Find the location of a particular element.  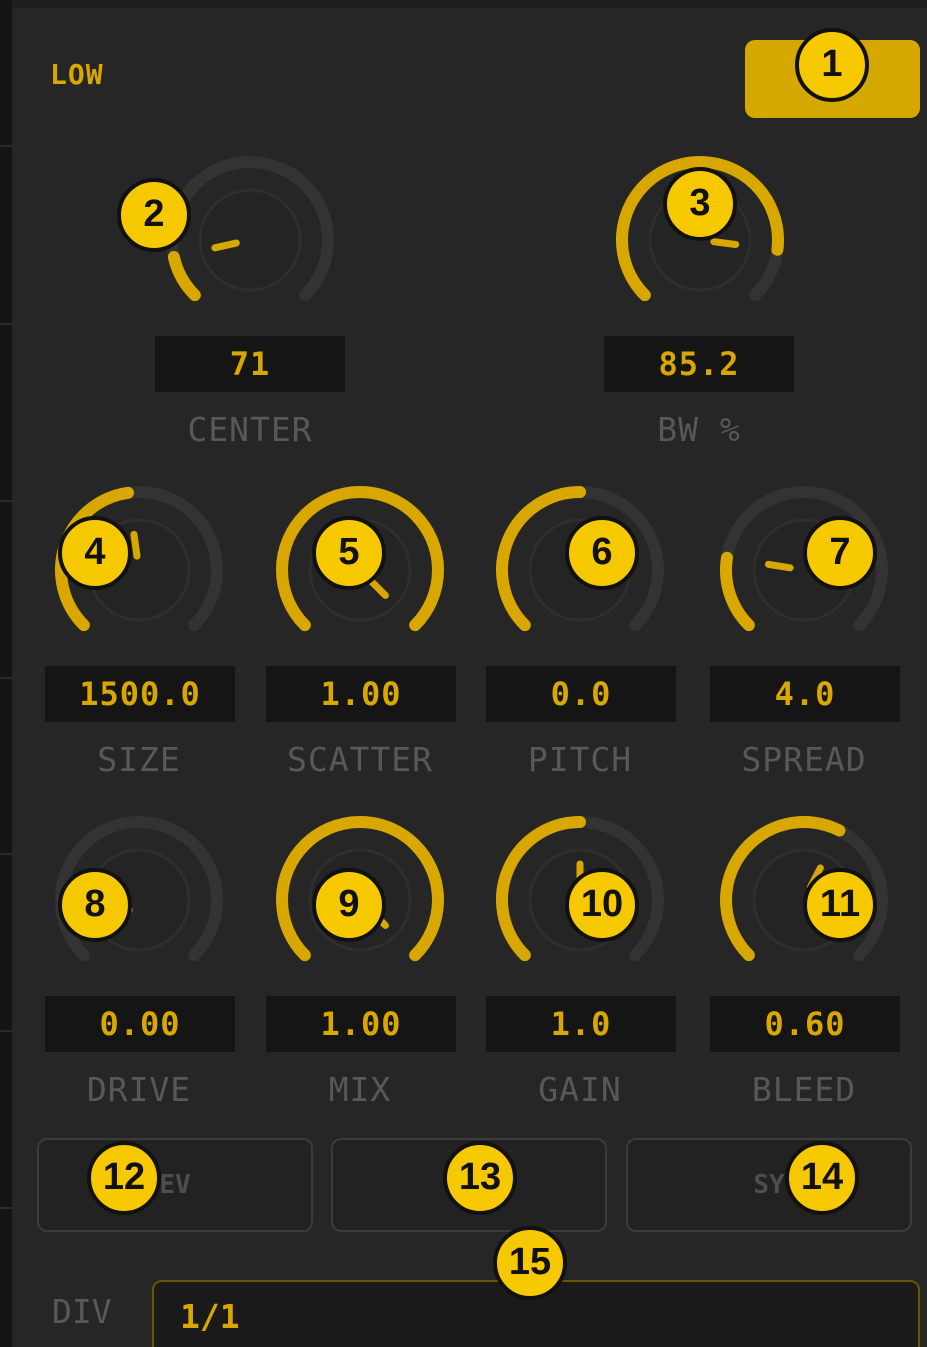

param-label-scatter: SCATTER is located at coordinates (360, 759).